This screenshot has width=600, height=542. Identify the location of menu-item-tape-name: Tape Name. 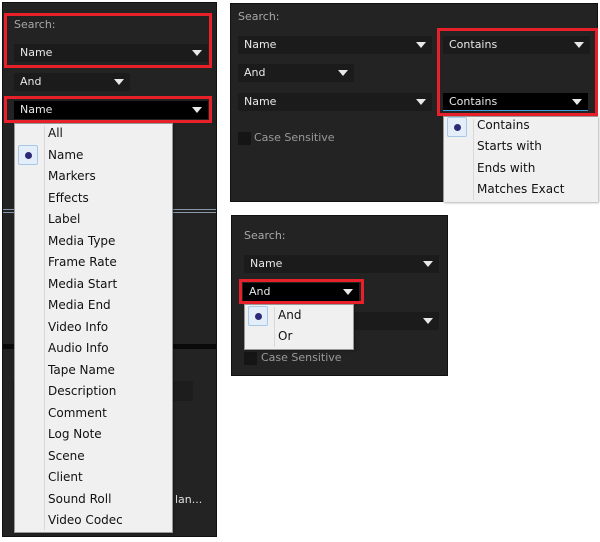
(81, 370).